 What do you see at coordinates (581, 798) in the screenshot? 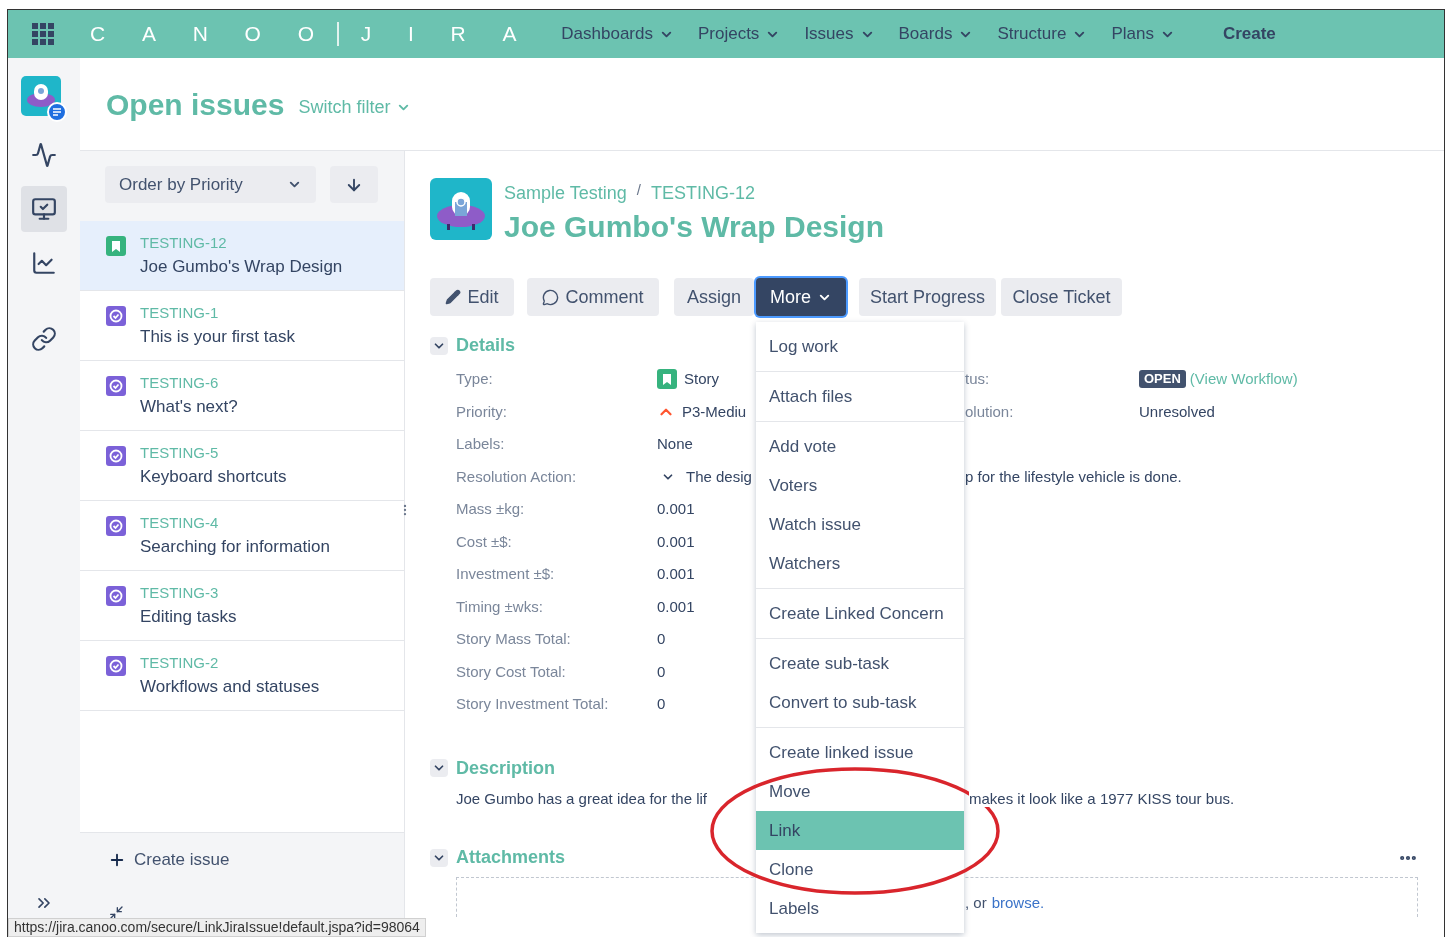
I see `description-text: Joe Gumbo has a great idea for the lif` at bounding box center [581, 798].